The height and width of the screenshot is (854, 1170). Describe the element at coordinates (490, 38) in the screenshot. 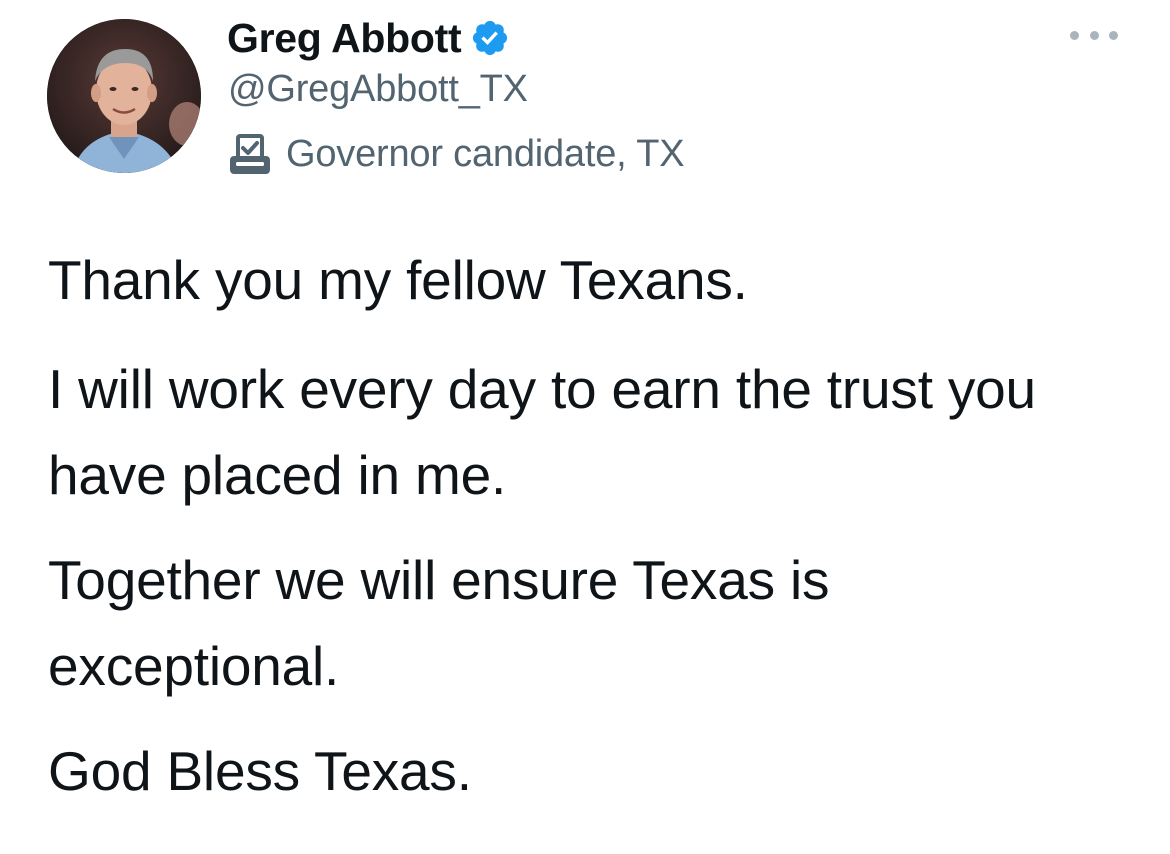

I see `verified-badge-icon` at that location.